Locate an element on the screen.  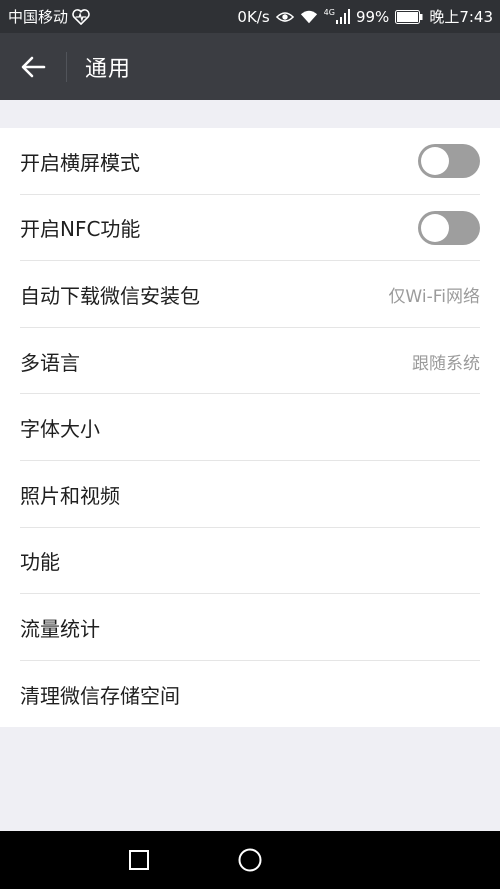
setting-font-size: 字体大小 is located at coordinates (250, 427).